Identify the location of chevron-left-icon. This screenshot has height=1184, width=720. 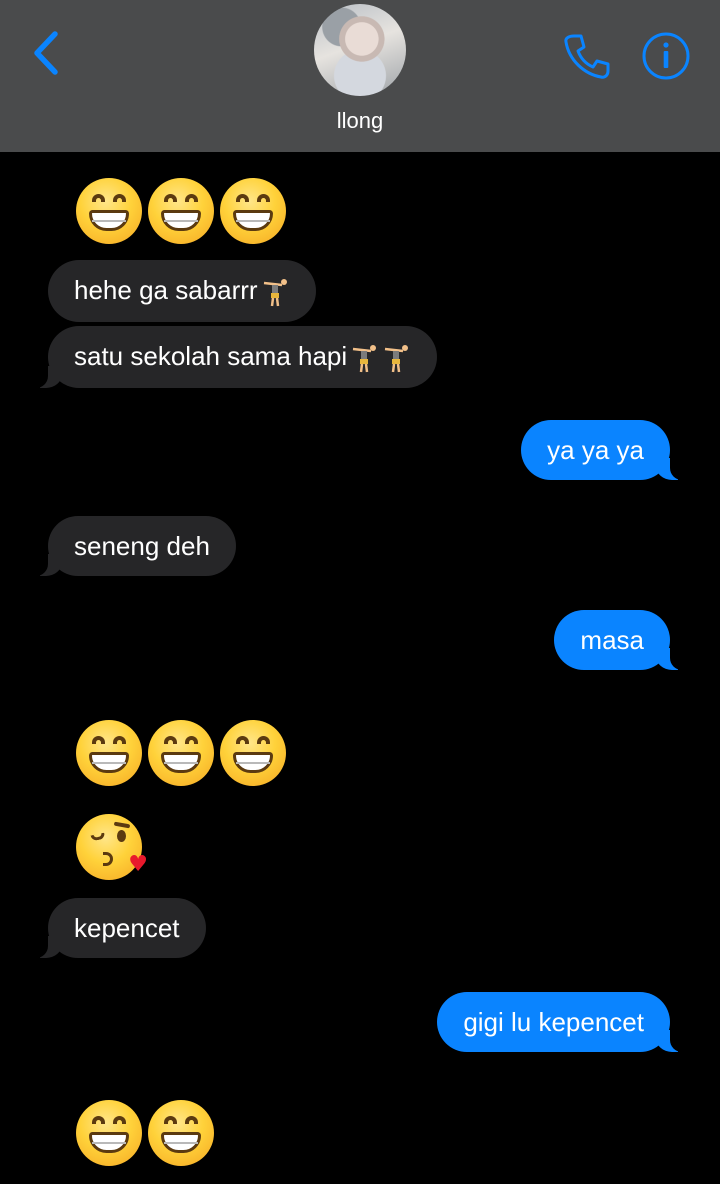
(46, 53).